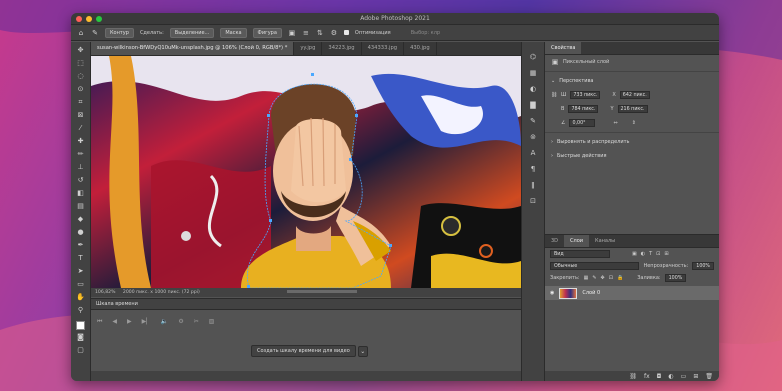  I want to click on filter-type-icon: T, so click(650, 254).